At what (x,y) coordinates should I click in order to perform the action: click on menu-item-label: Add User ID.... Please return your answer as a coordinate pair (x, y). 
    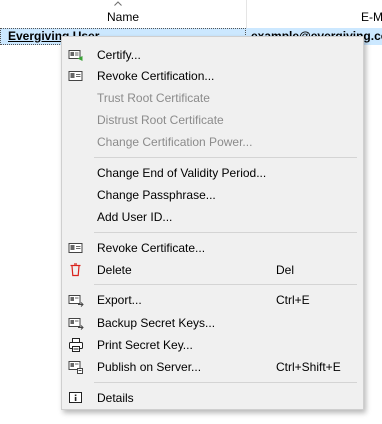
    Looking at the image, I should click on (135, 217).